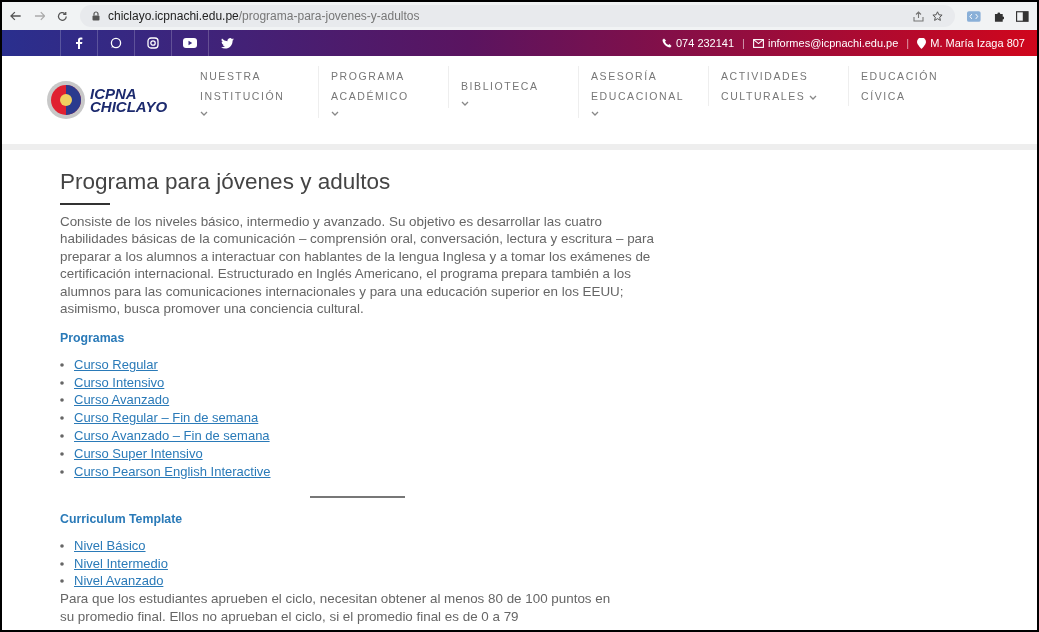  I want to click on course-link: Curso Avanzado – Fin de semana, so click(172, 436).